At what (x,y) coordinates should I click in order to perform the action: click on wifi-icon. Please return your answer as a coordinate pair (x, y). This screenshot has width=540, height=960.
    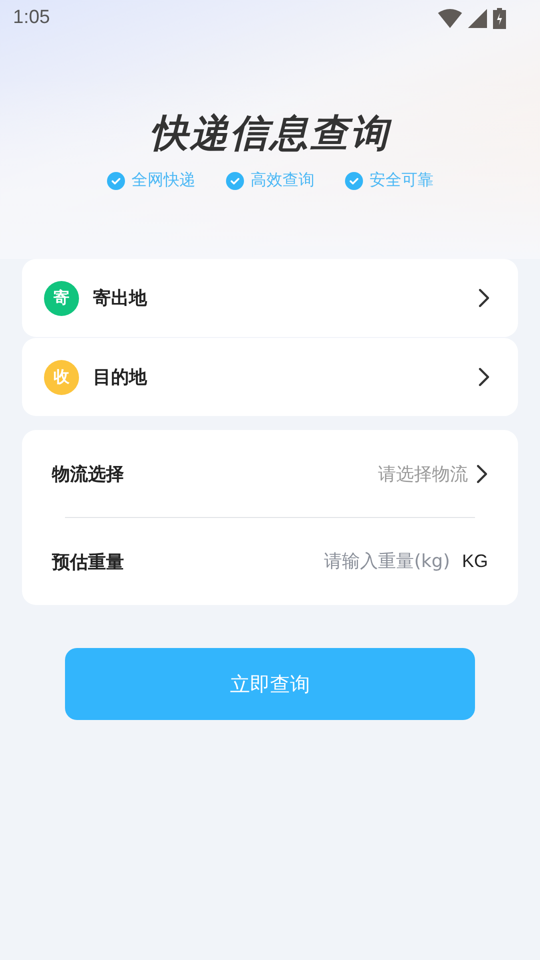
    Looking at the image, I should click on (450, 18).